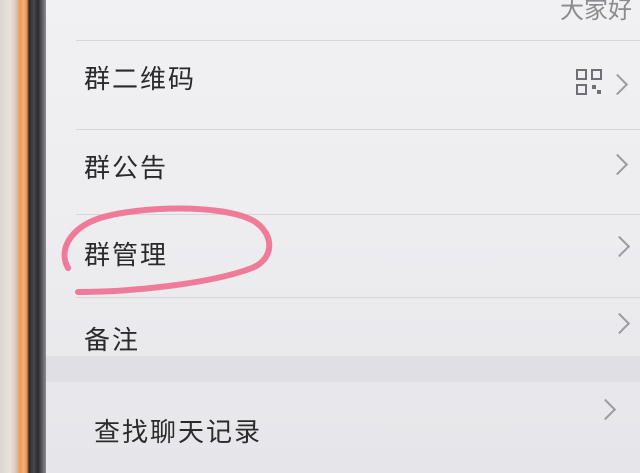 This screenshot has width=640, height=473. What do you see at coordinates (178, 433) in the screenshot?
I see `menu-item-label: 查找聊天记录` at bounding box center [178, 433].